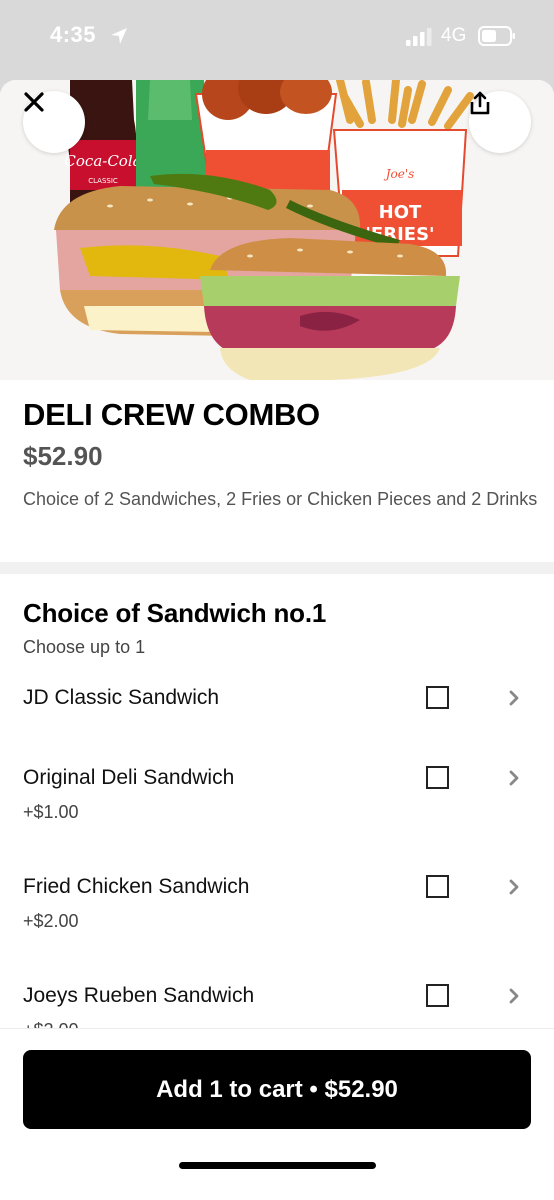 This screenshot has height=1200, width=554. I want to click on option-fried-chicken-sandwich: Fried Chicken Sandwich +$2.00, so click(277, 925).